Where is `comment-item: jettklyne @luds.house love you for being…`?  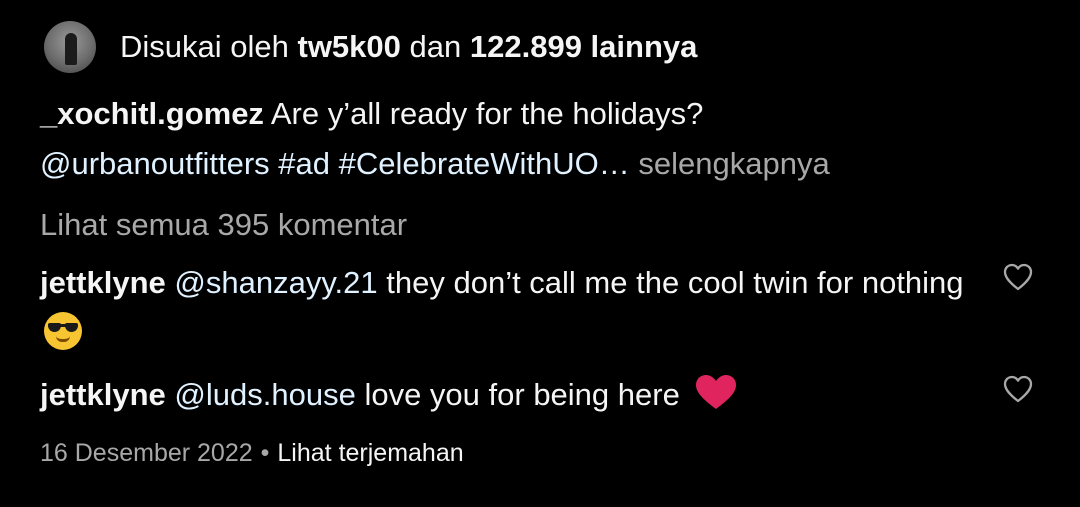
comment-item: jettklyne @luds.house love you for being… is located at coordinates (510, 398).